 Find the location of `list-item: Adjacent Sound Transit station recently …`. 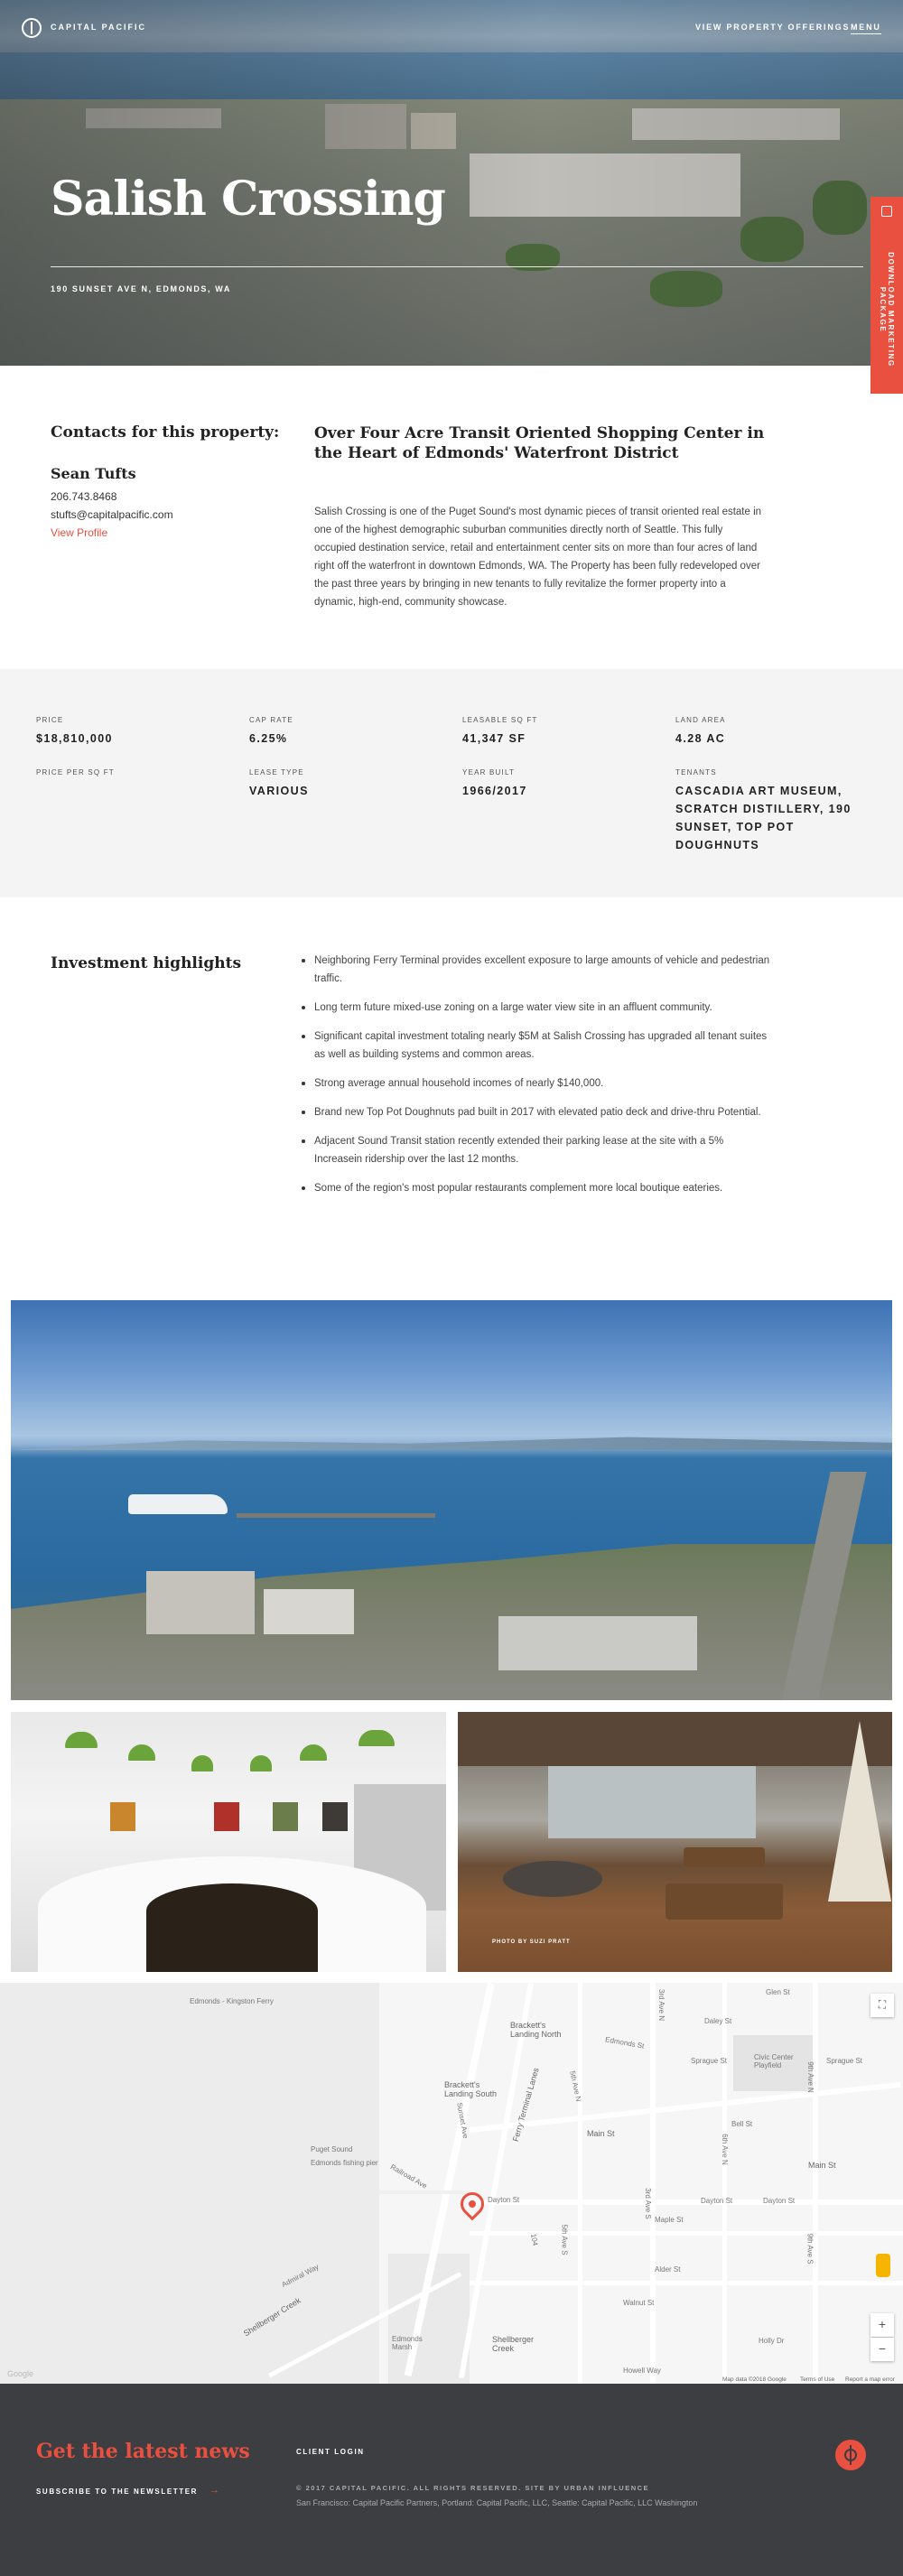

list-item: Adjacent Sound Transit station recently … is located at coordinates (536, 1150).